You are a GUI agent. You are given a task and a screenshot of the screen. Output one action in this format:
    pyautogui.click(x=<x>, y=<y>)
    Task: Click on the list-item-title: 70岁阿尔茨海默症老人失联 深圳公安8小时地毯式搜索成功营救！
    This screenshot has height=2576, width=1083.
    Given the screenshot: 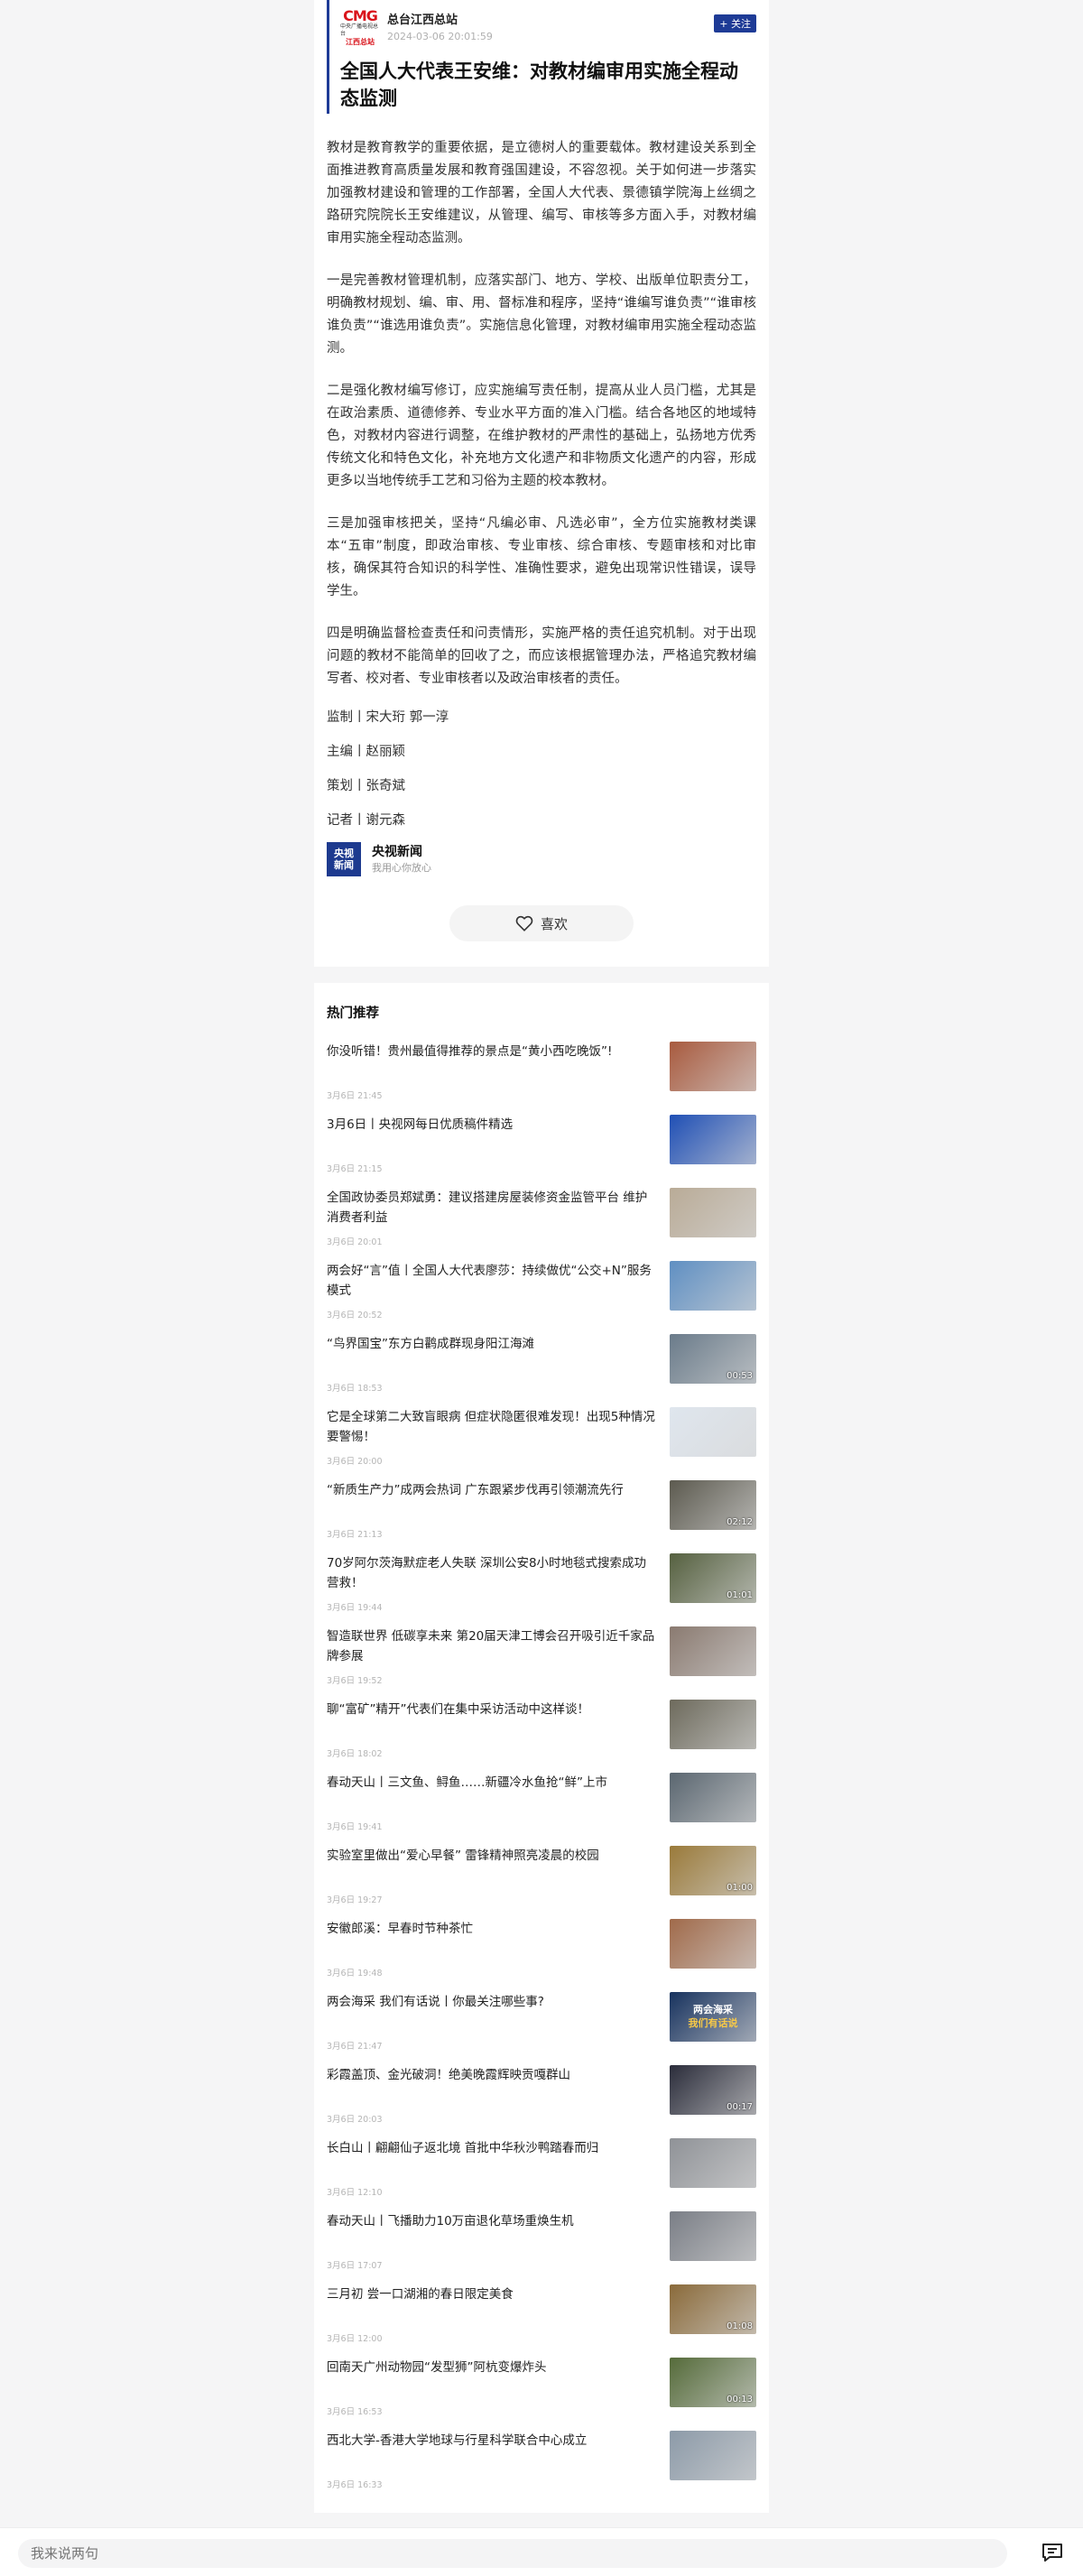 What is the action you would take?
    pyautogui.click(x=487, y=1573)
    